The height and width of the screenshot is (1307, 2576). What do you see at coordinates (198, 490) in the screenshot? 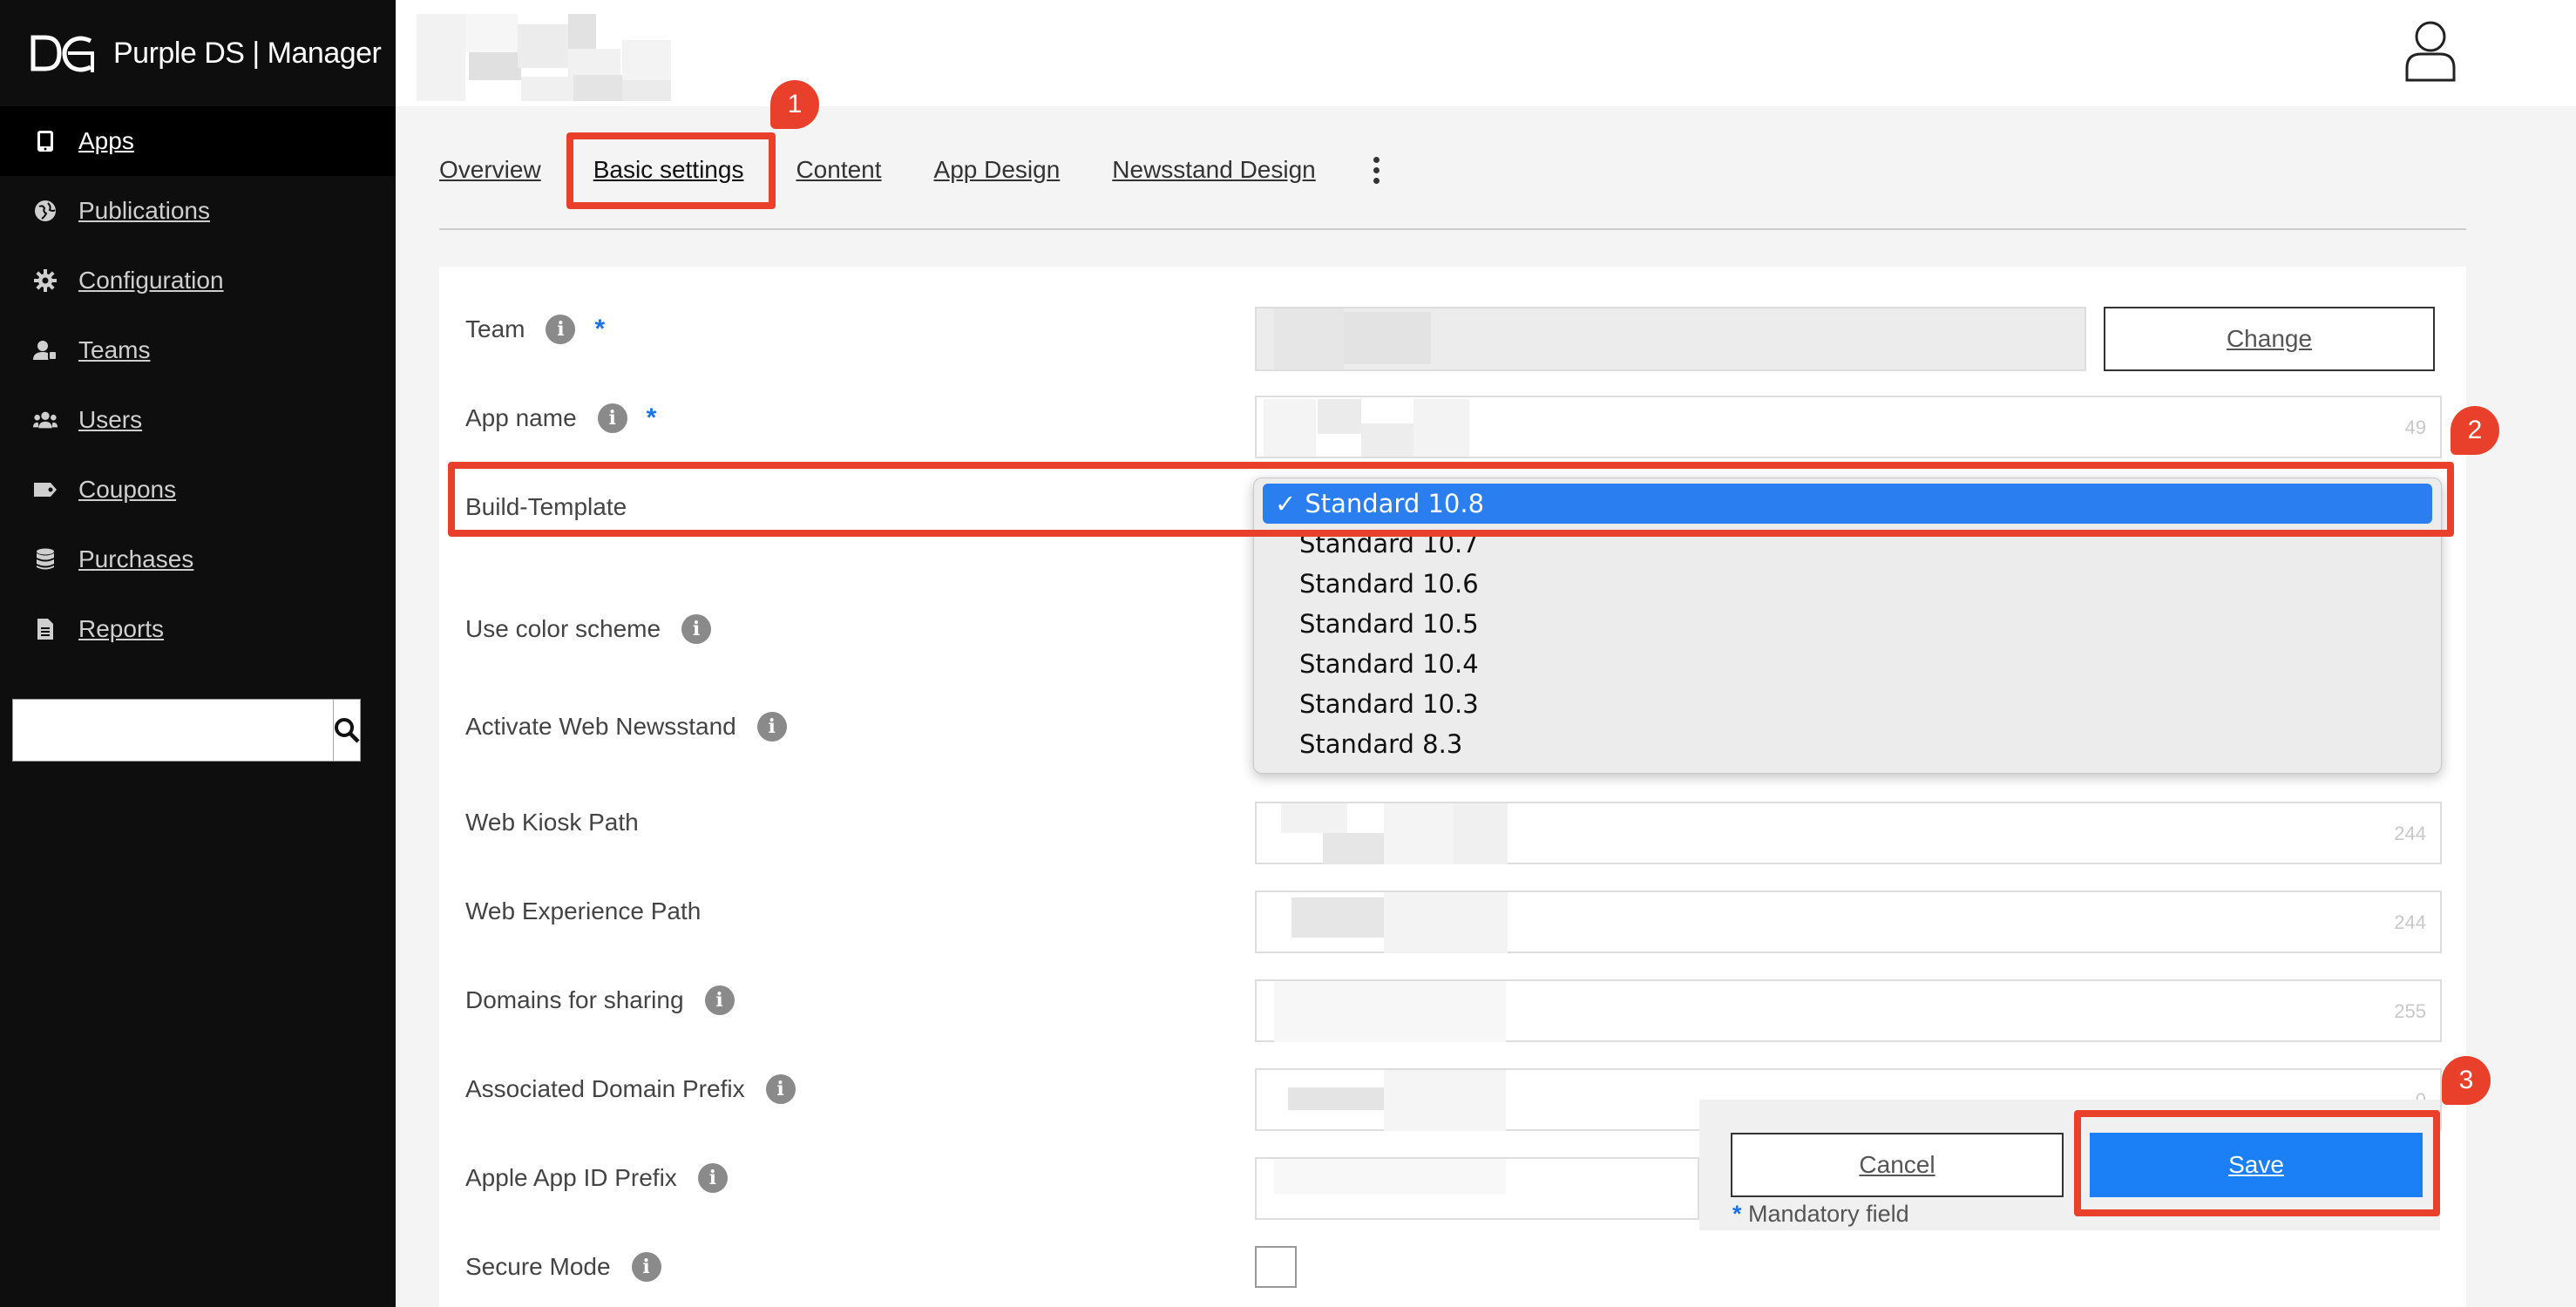
I see `sidebar-item-coupons: Coupons` at bounding box center [198, 490].